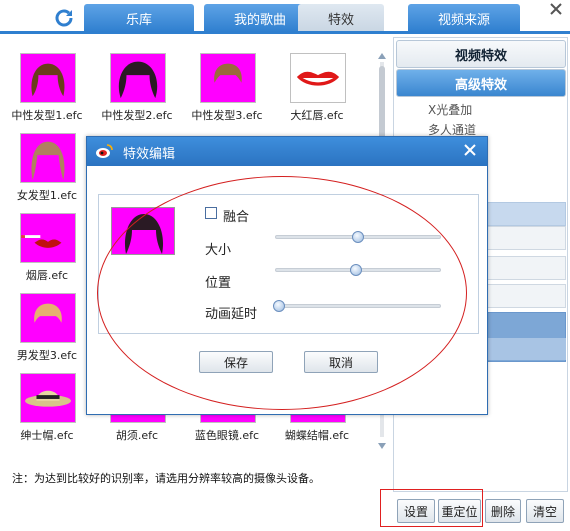 This screenshot has height=531, width=570. I want to click on hair-dark-icon, so click(138, 78).